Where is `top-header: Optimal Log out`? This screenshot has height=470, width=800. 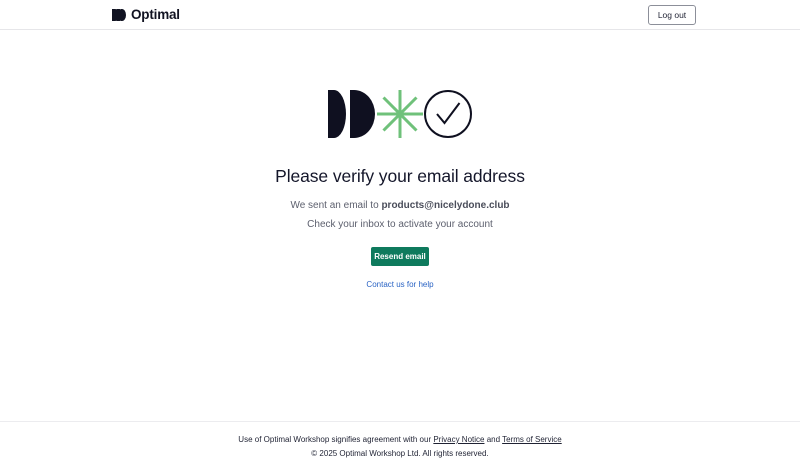 top-header: Optimal Log out is located at coordinates (400, 15).